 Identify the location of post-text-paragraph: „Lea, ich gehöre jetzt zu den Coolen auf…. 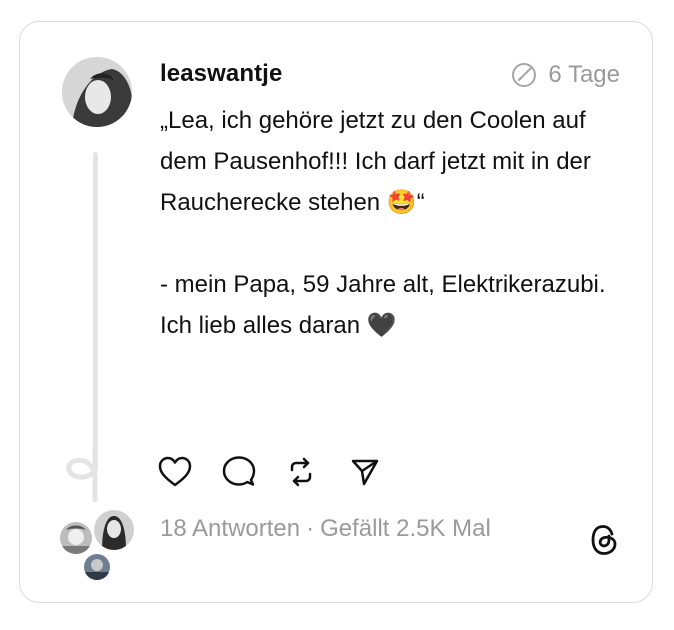
(379, 161).